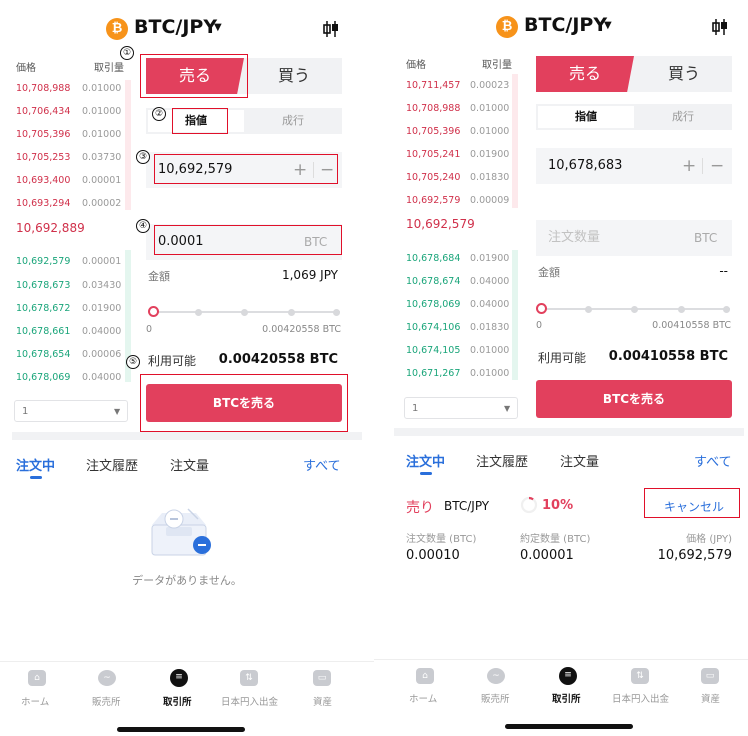 This screenshot has width=748, height=736. Describe the element at coordinates (433, 350) in the screenshot. I see `orderbook-buy-row: 10,674,105` at that location.